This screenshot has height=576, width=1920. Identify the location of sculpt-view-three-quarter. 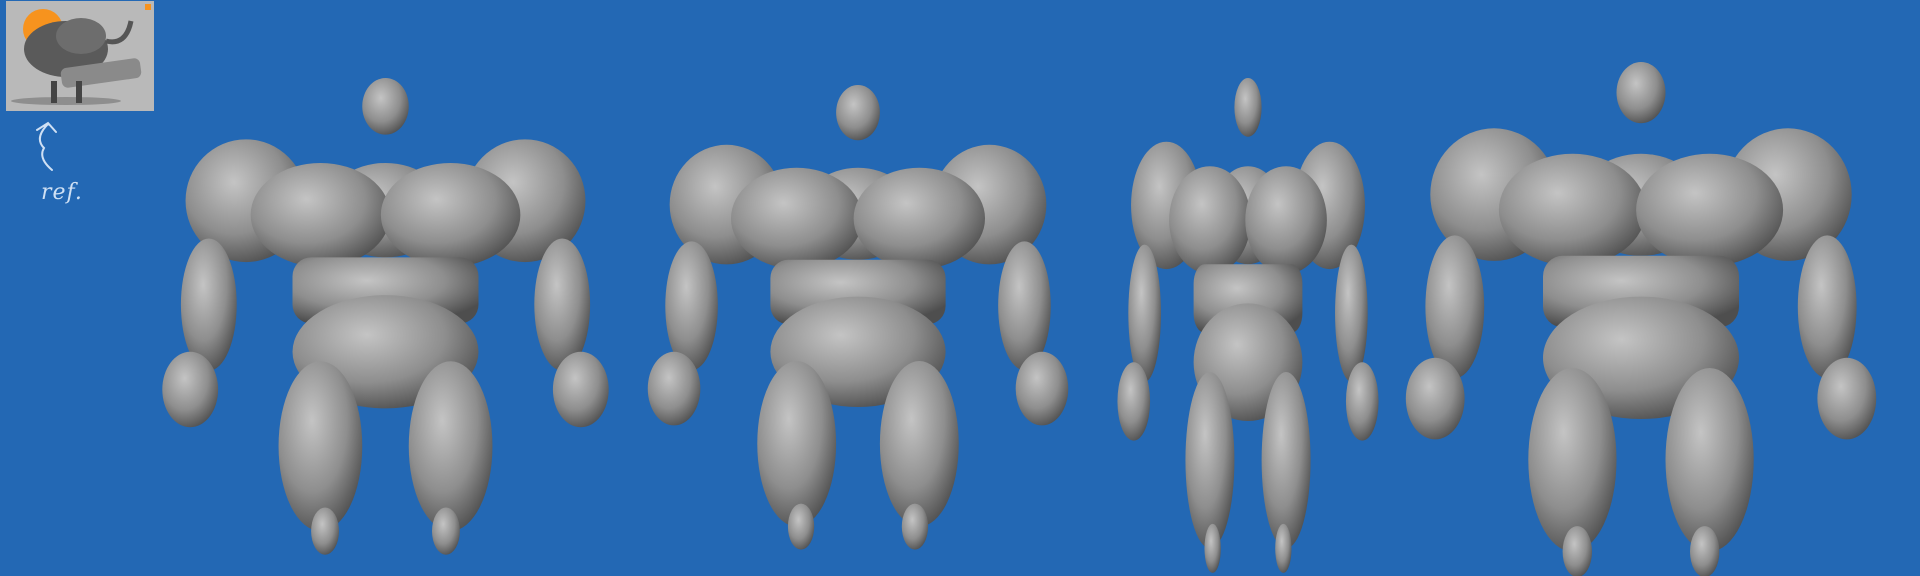
(1248, 325).